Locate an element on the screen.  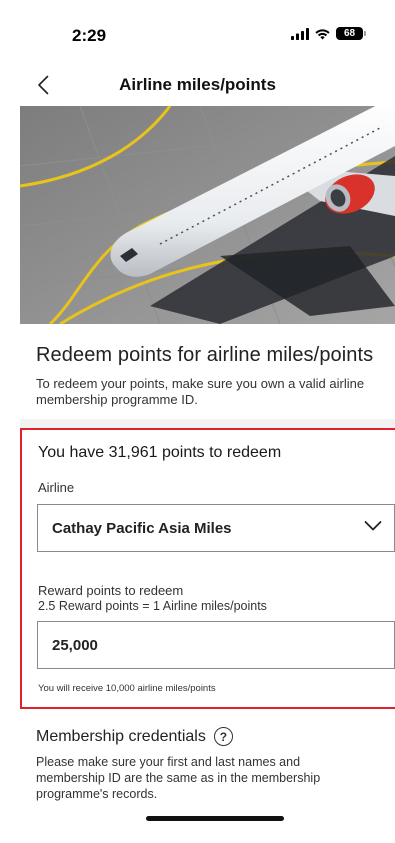
airline-select: Cathay Pacific Asia Miles is located at coordinates (216, 528).